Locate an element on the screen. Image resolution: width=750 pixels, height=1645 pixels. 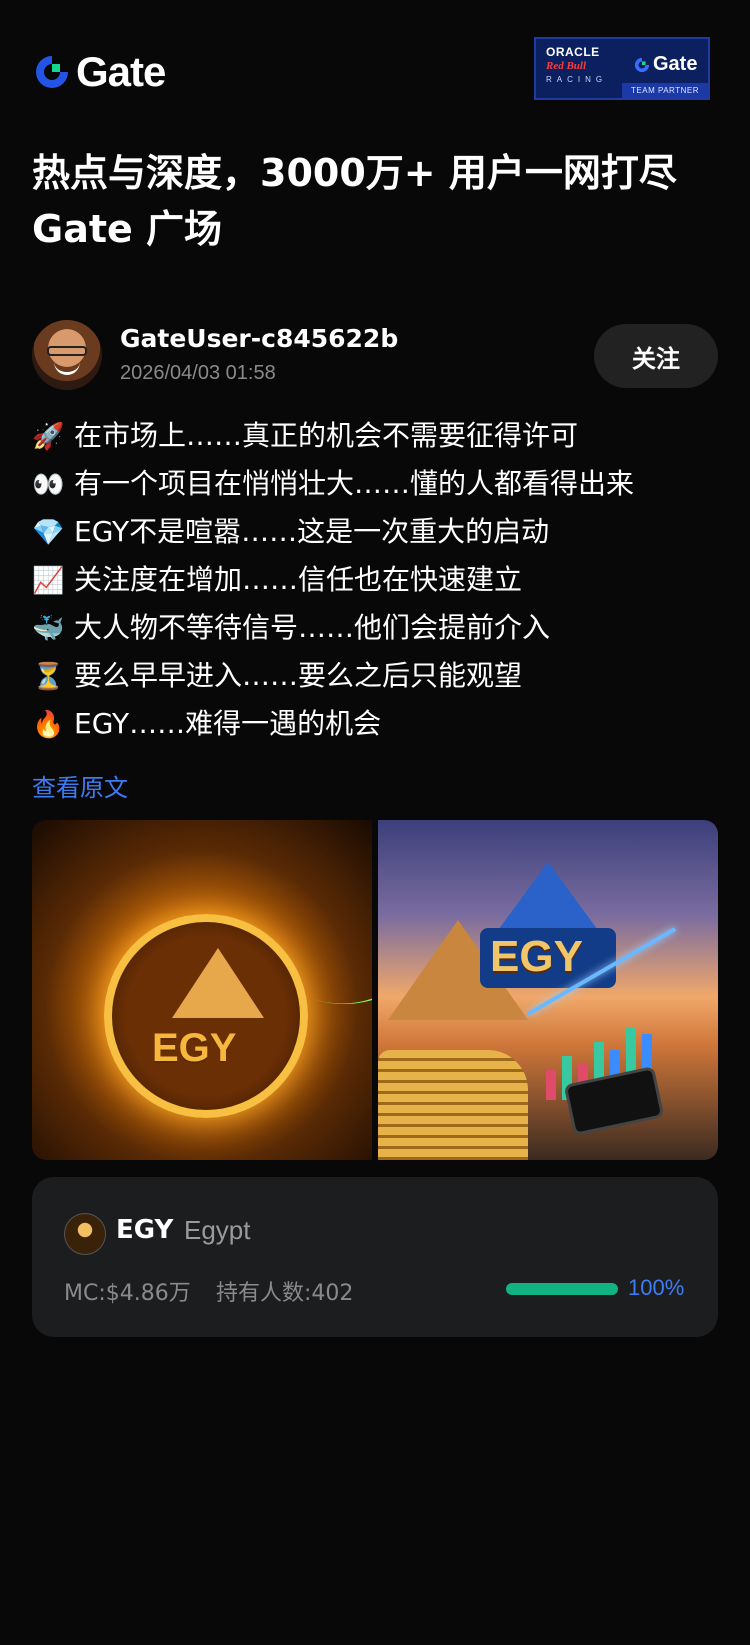
avatar-glasses is located at coordinates (67, 351).